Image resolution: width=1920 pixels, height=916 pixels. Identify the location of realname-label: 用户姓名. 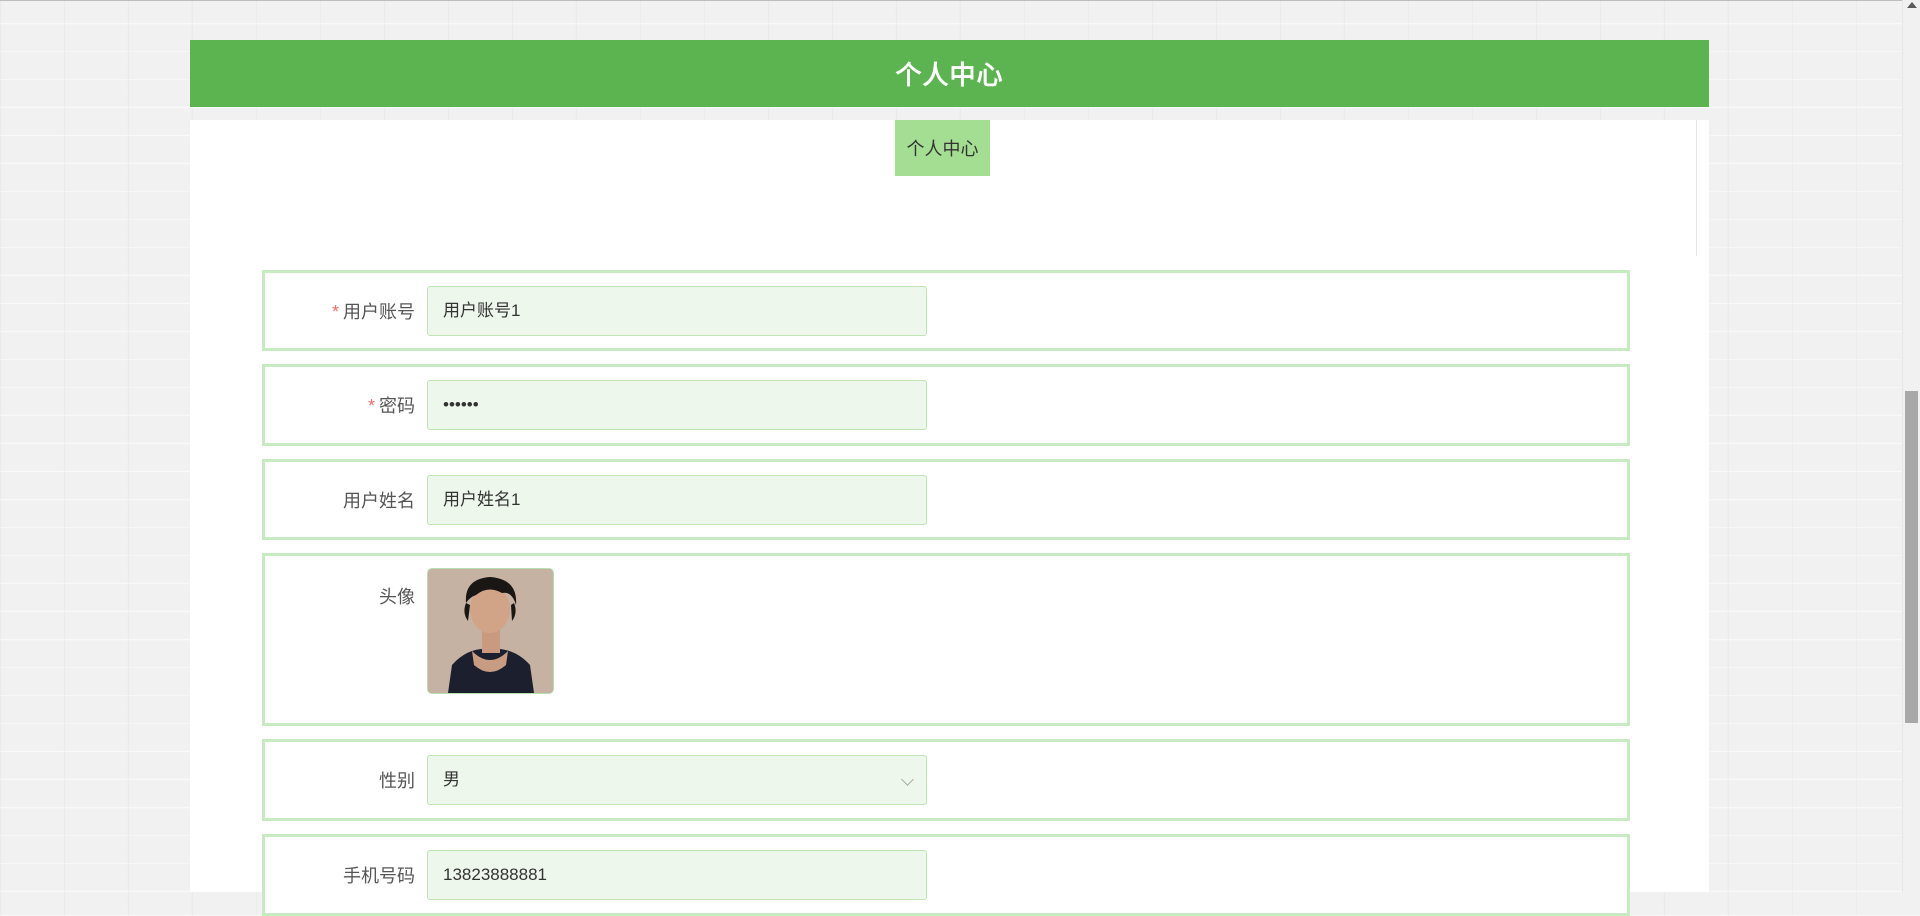
(379, 501).